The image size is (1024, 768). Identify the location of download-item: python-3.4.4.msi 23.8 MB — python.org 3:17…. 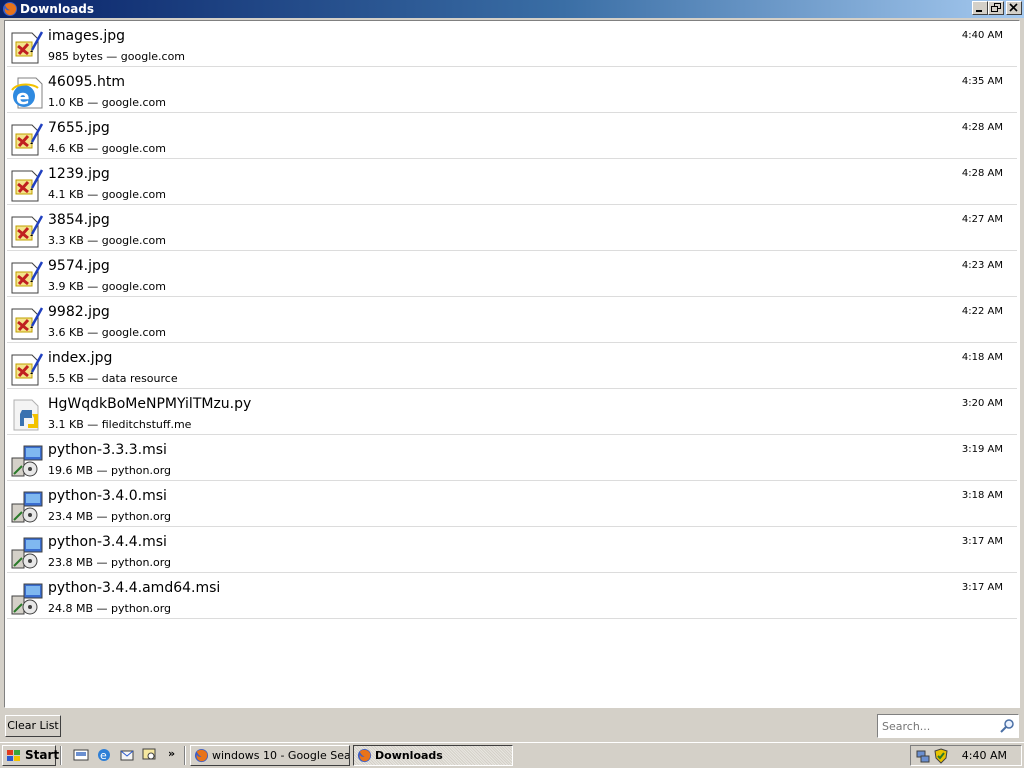
(512, 550).